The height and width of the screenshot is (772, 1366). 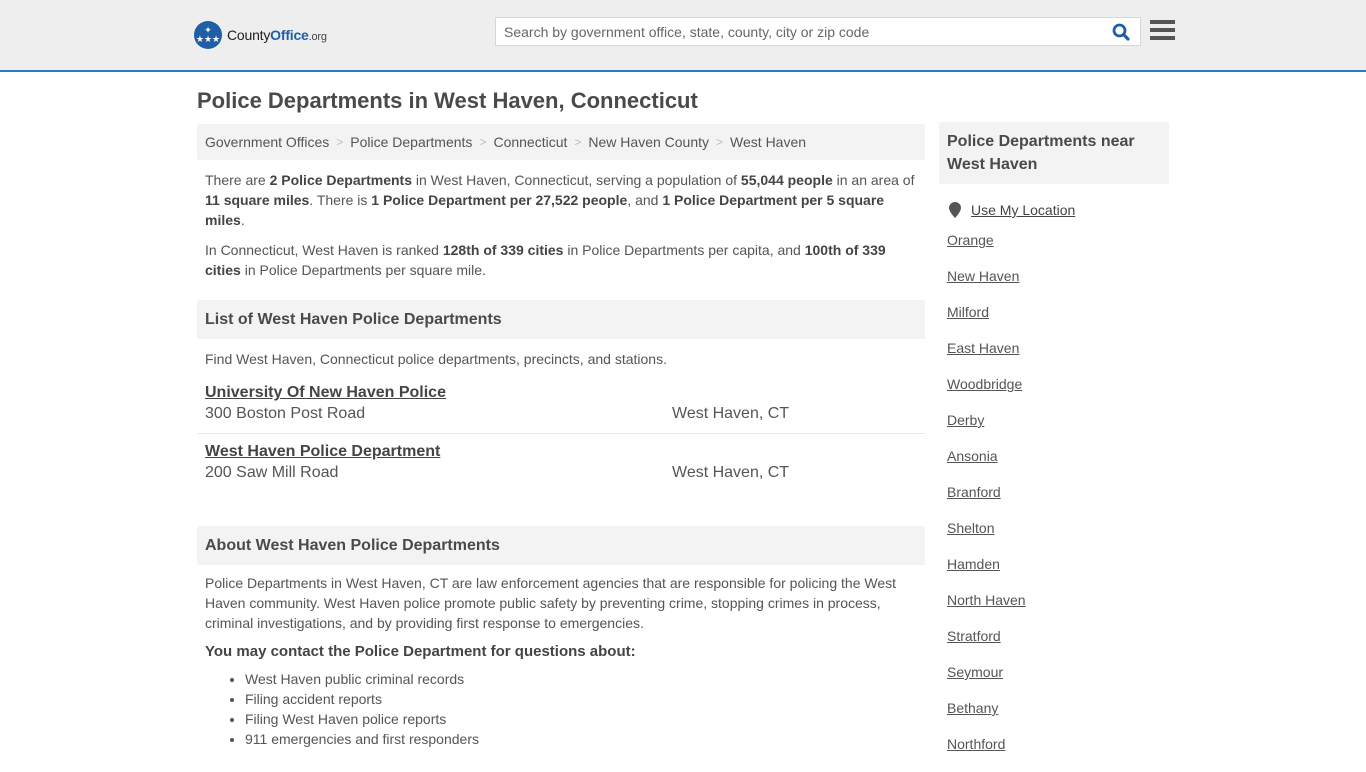 I want to click on breadcrumb-item: New Haven County, so click(x=648, y=142).